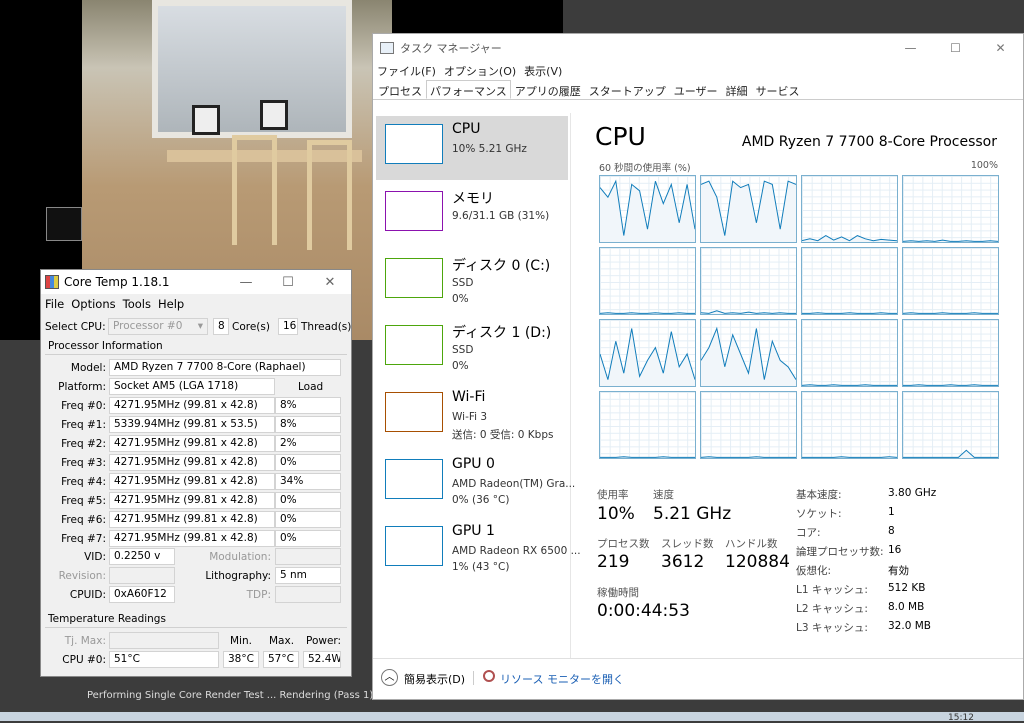  I want to click on sidebar-item-detail: Wi-Fi 3, so click(470, 417).